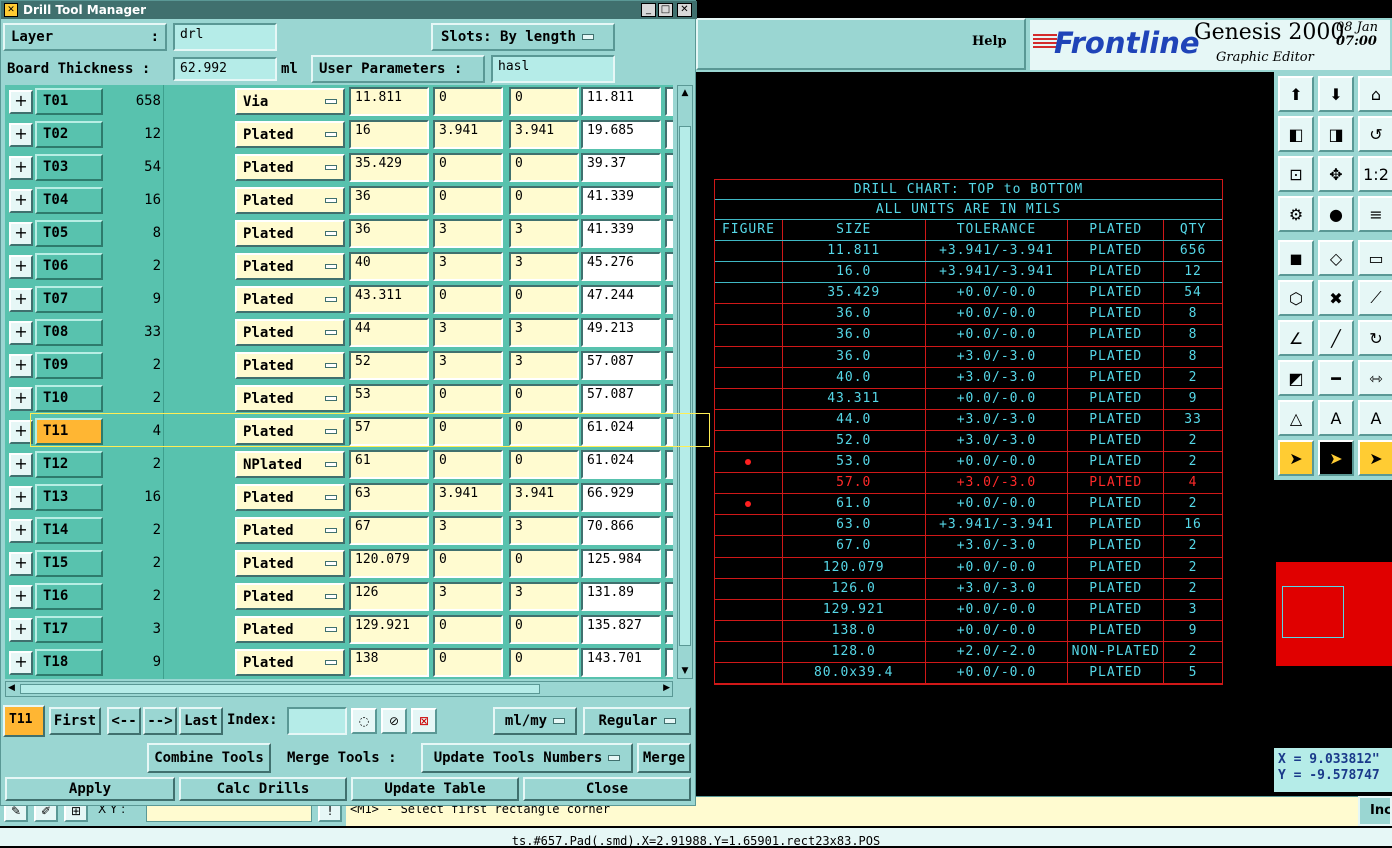 The height and width of the screenshot is (848, 1392). What do you see at coordinates (1336, 298) in the screenshot?
I see `cross-icon: ✖` at bounding box center [1336, 298].